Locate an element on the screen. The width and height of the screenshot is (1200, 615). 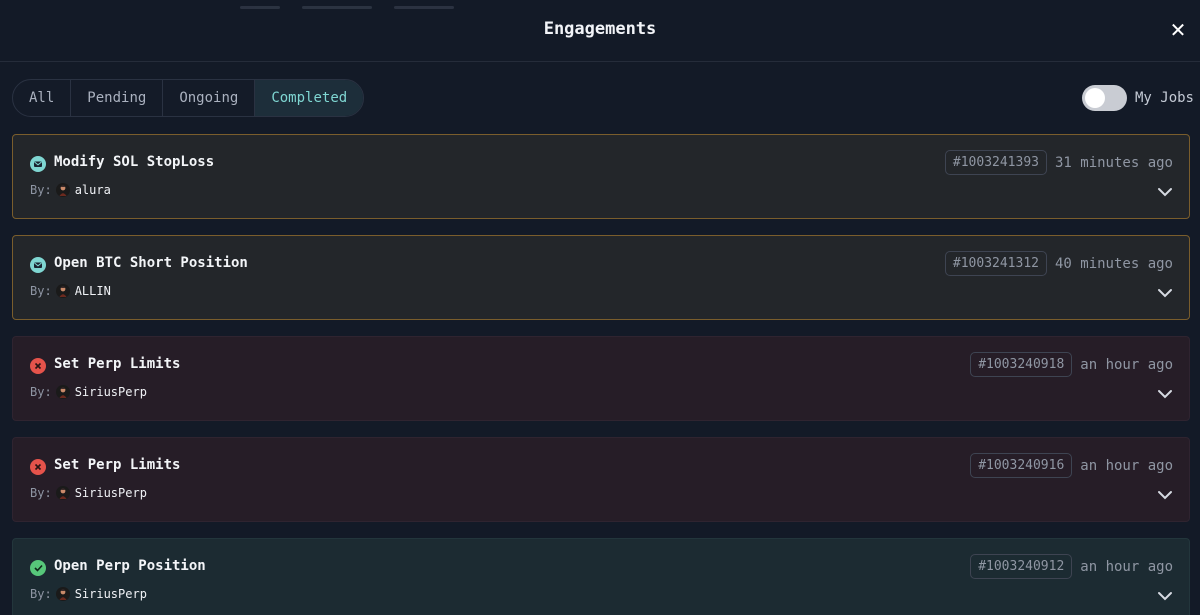
job-time: 40 minutes ago is located at coordinates (1113, 263).